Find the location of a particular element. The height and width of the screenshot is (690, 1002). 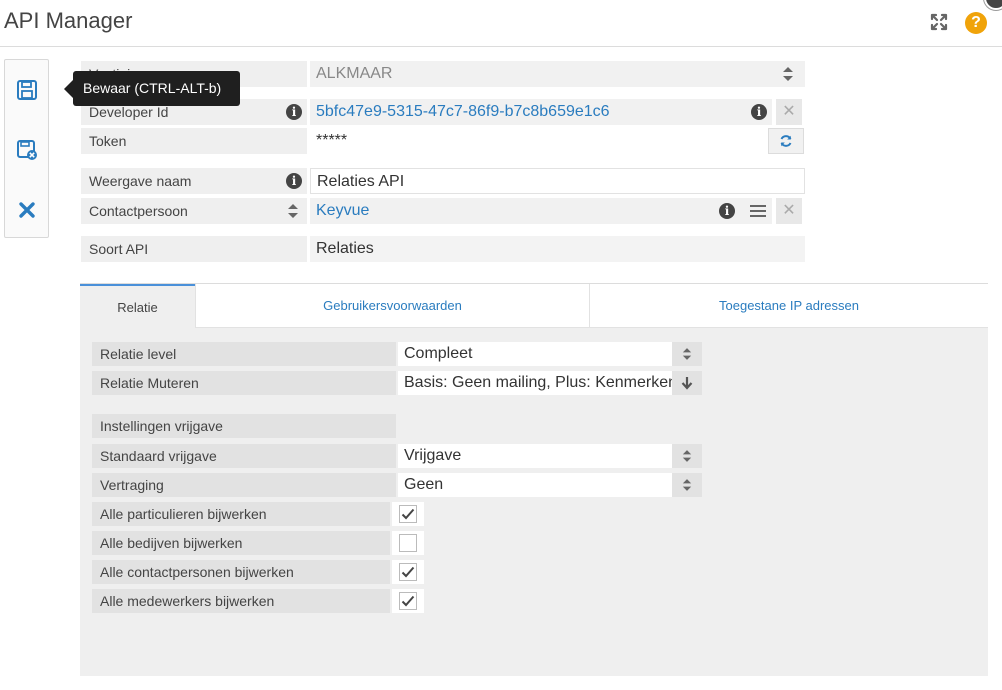

cancel-button is located at coordinates (26, 210).